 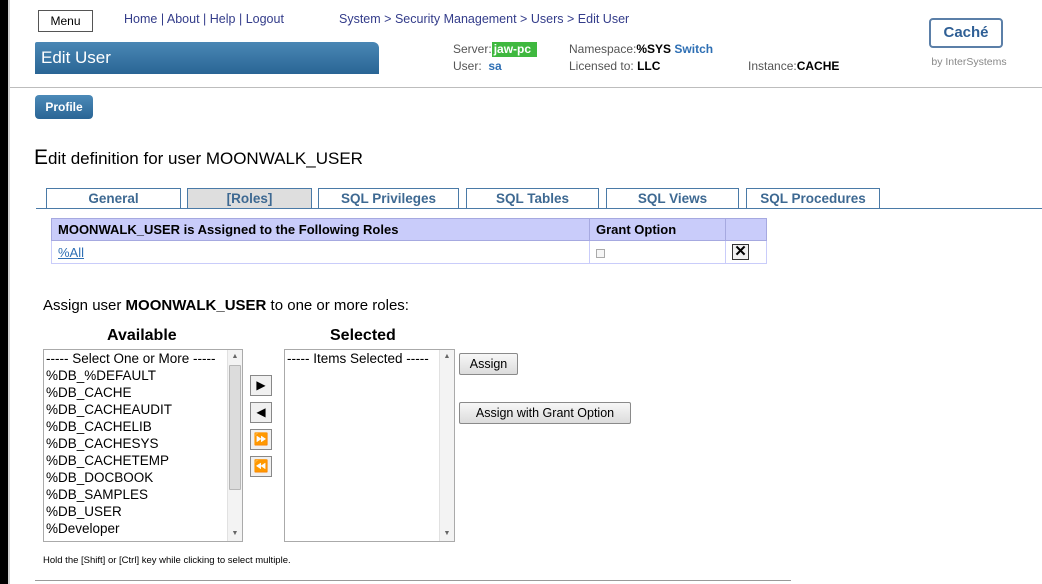 I want to click on grant-option-column-header: Grant Option, so click(x=657, y=229).